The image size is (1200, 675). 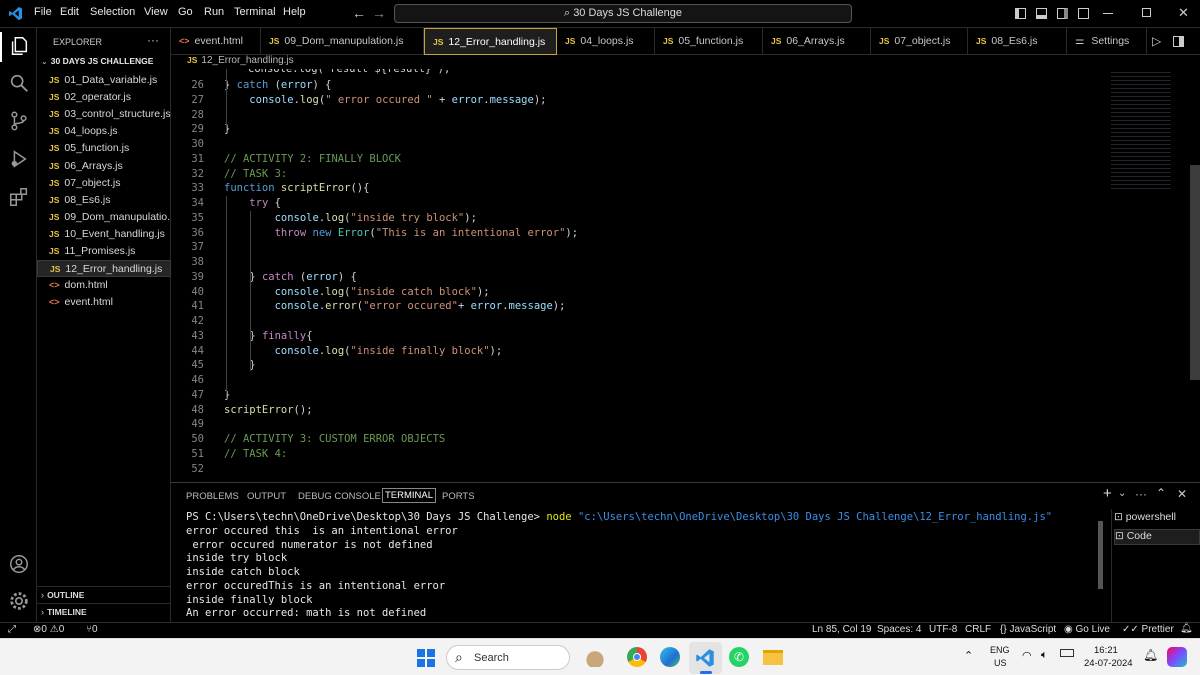 I want to click on vscode-taskbar-button, so click(x=705, y=658).